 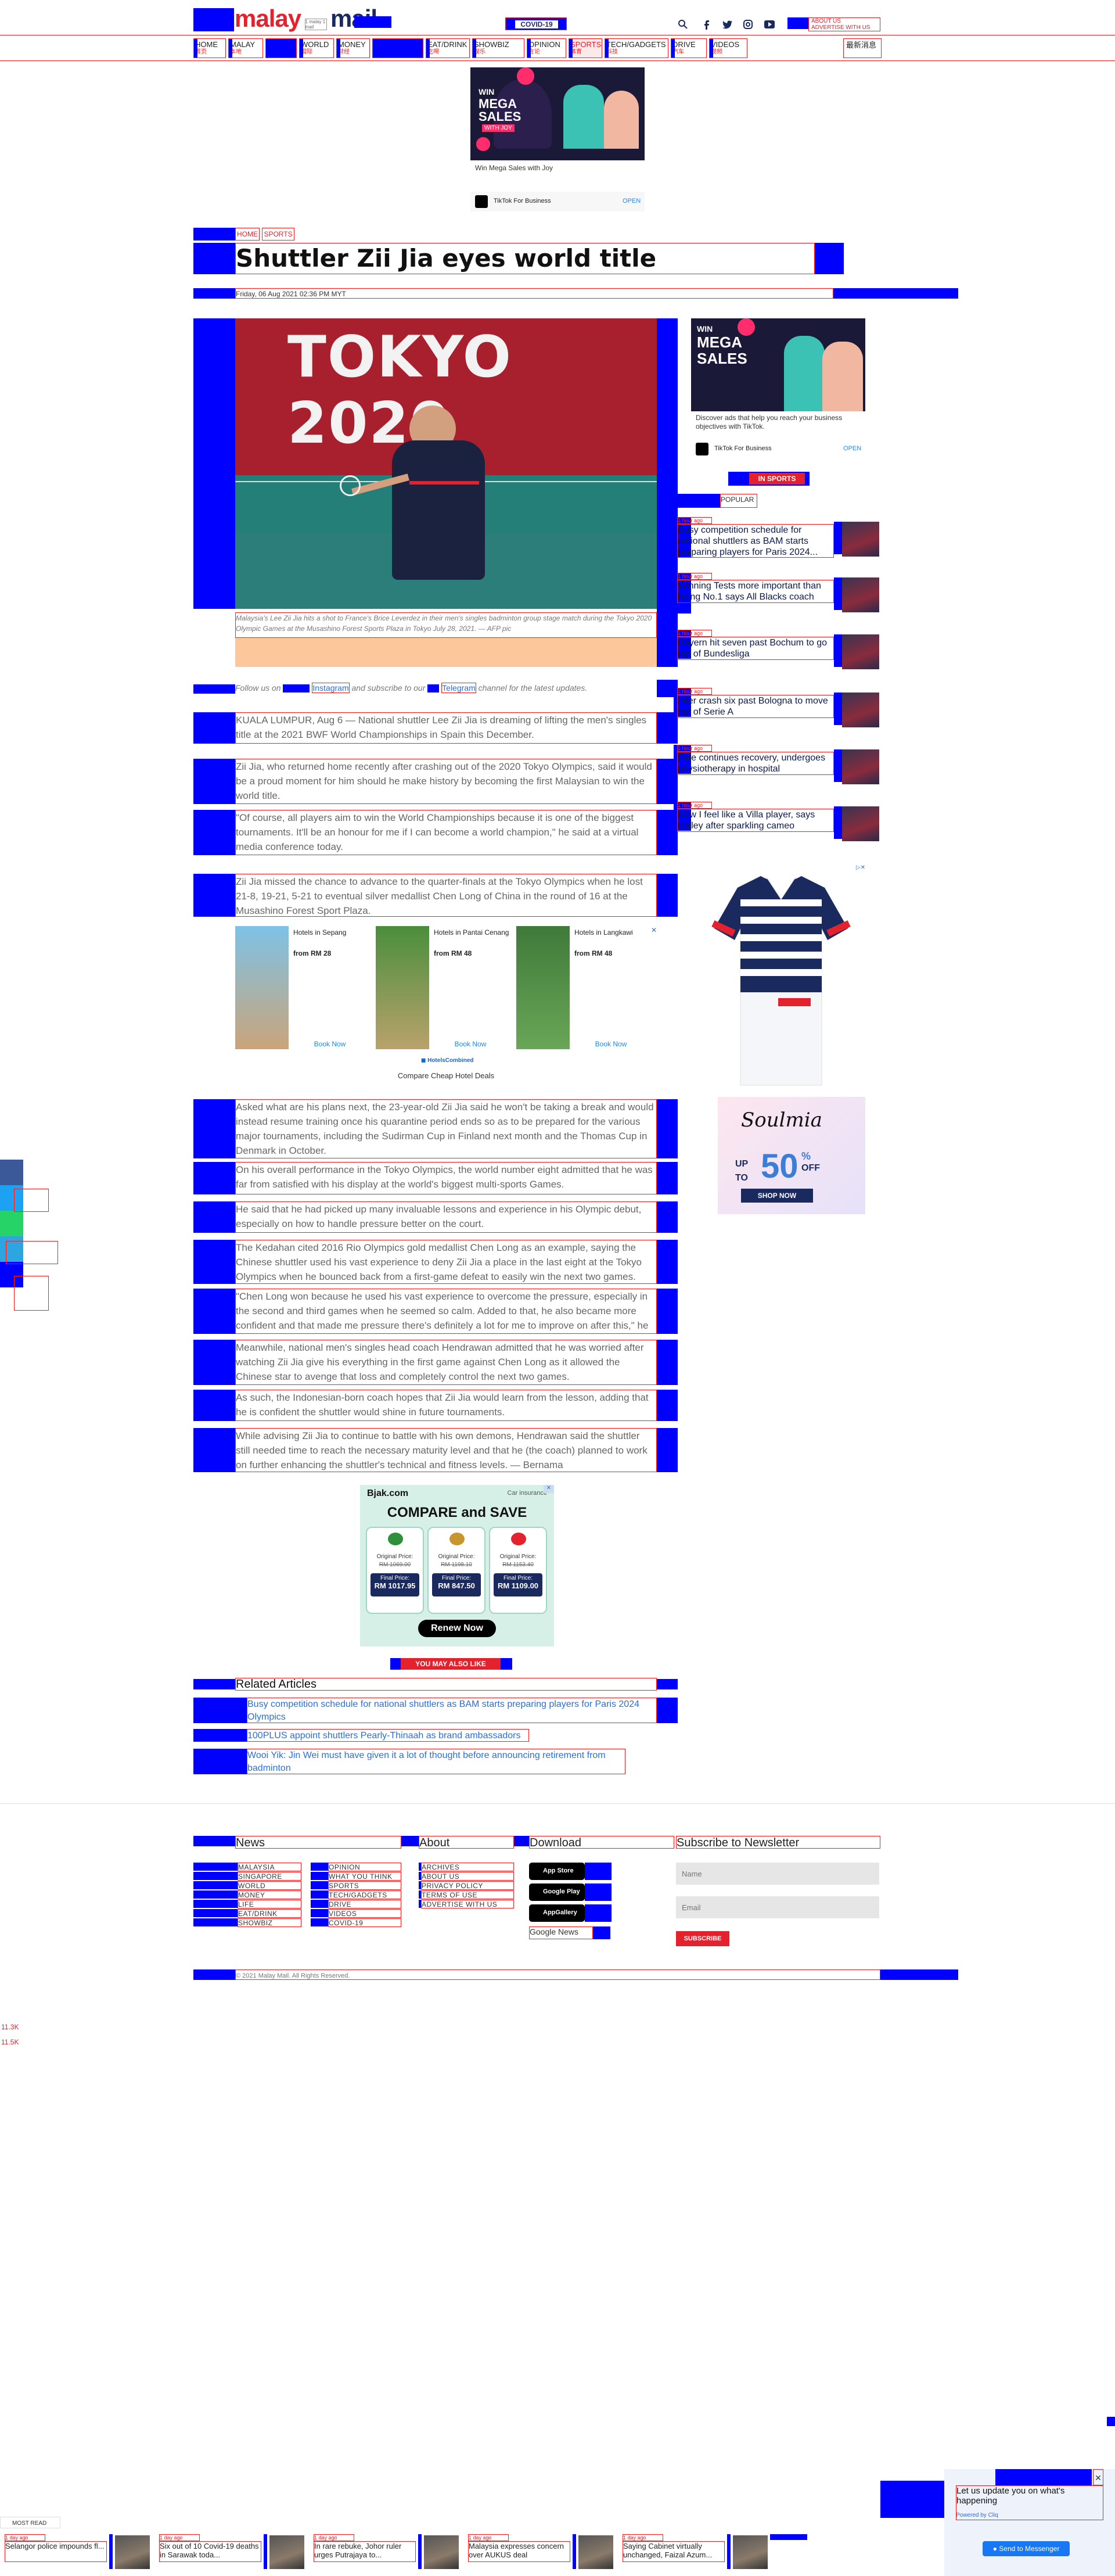 I want to click on instagram-icon, so click(x=748, y=24).